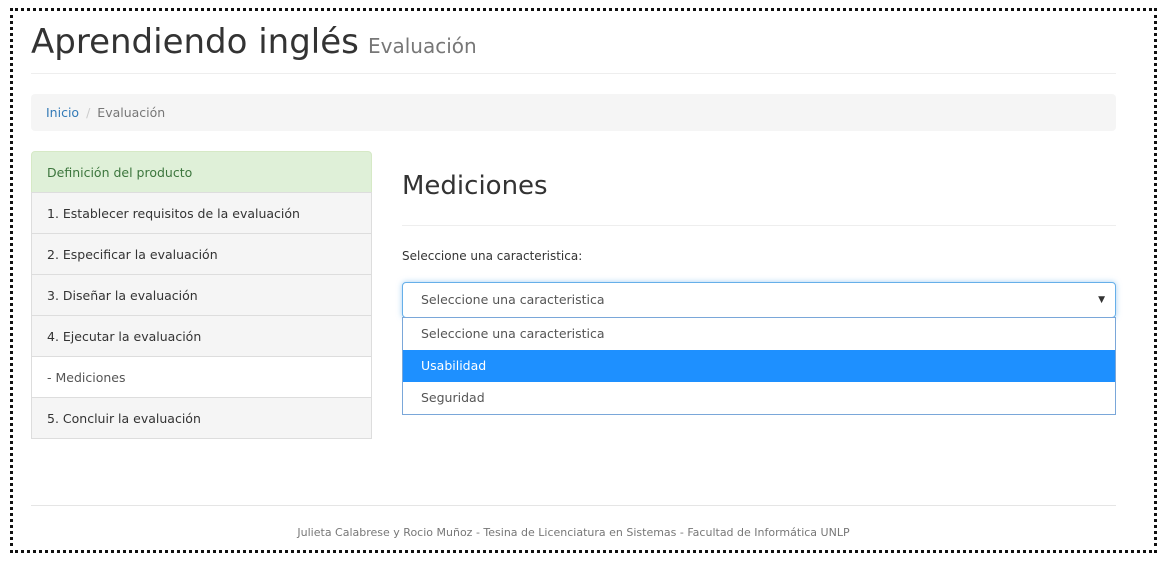  Describe the element at coordinates (62, 112) in the screenshot. I see `breadcrumb-home-link: Inicio` at that location.